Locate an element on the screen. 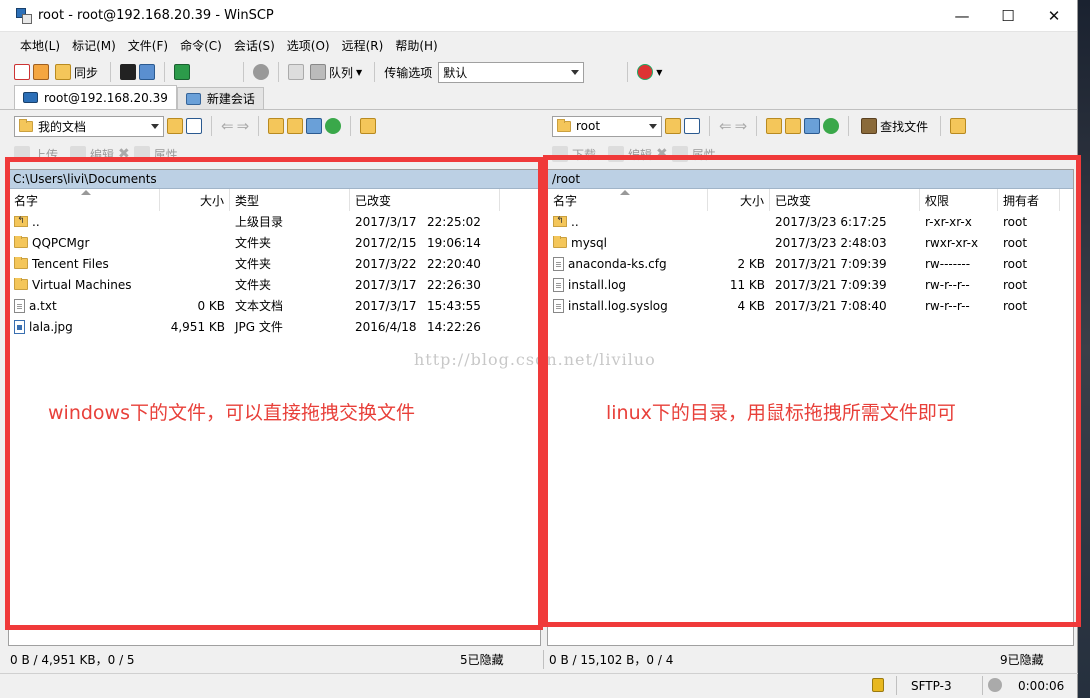  right-hidden-count: 9已隐藏 is located at coordinates (1022, 659).